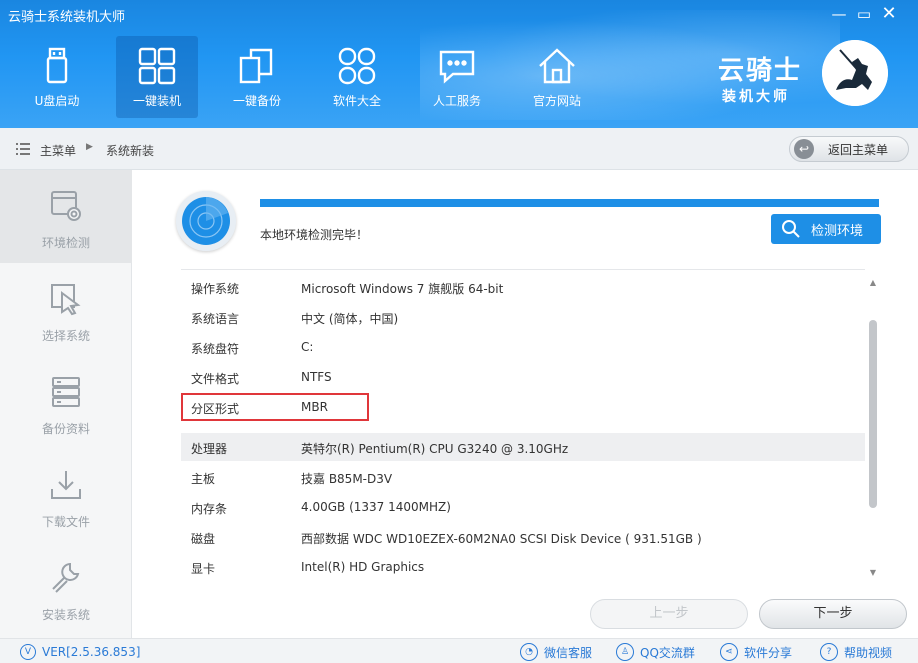 The height and width of the screenshot is (663, 918). I want to click on info-row: 内存条 4.00GB (1337 1400MHZ), so click(523, 507).